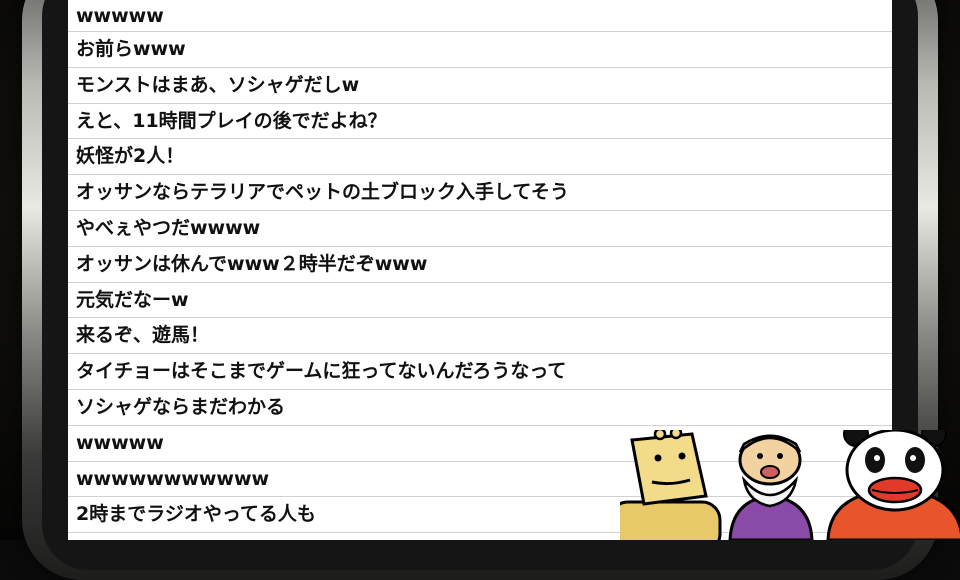 Image resolution: width=960 pixels, height=580 pixels. I want to click on comment-row: お前らwww, so click(480, 50).